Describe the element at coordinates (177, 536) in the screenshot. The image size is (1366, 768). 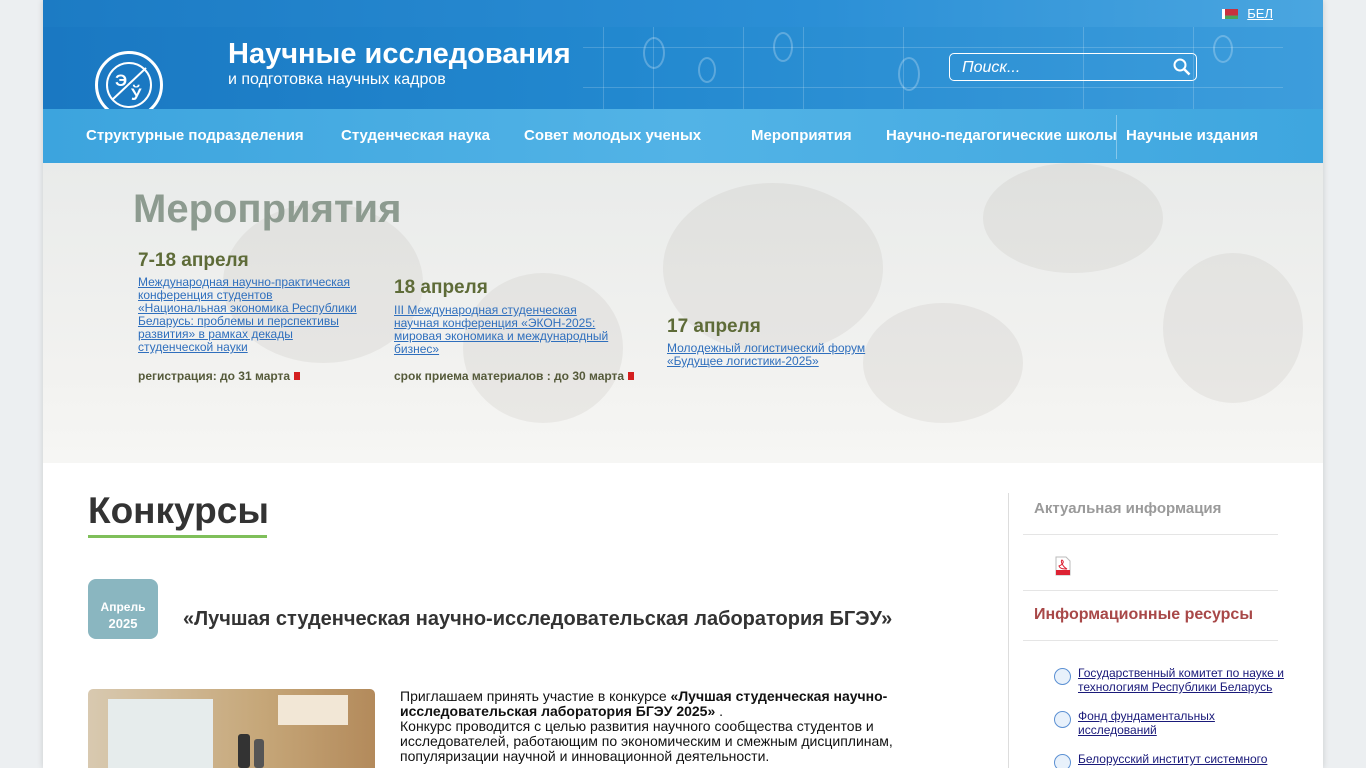
I see `title-underline` at that location.